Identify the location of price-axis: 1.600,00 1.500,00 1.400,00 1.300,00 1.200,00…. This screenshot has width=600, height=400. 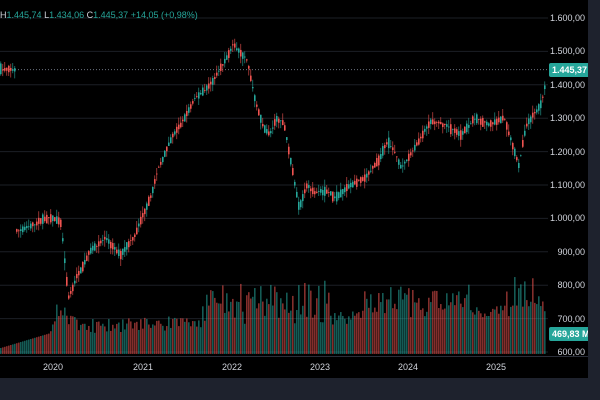
(568, 178).